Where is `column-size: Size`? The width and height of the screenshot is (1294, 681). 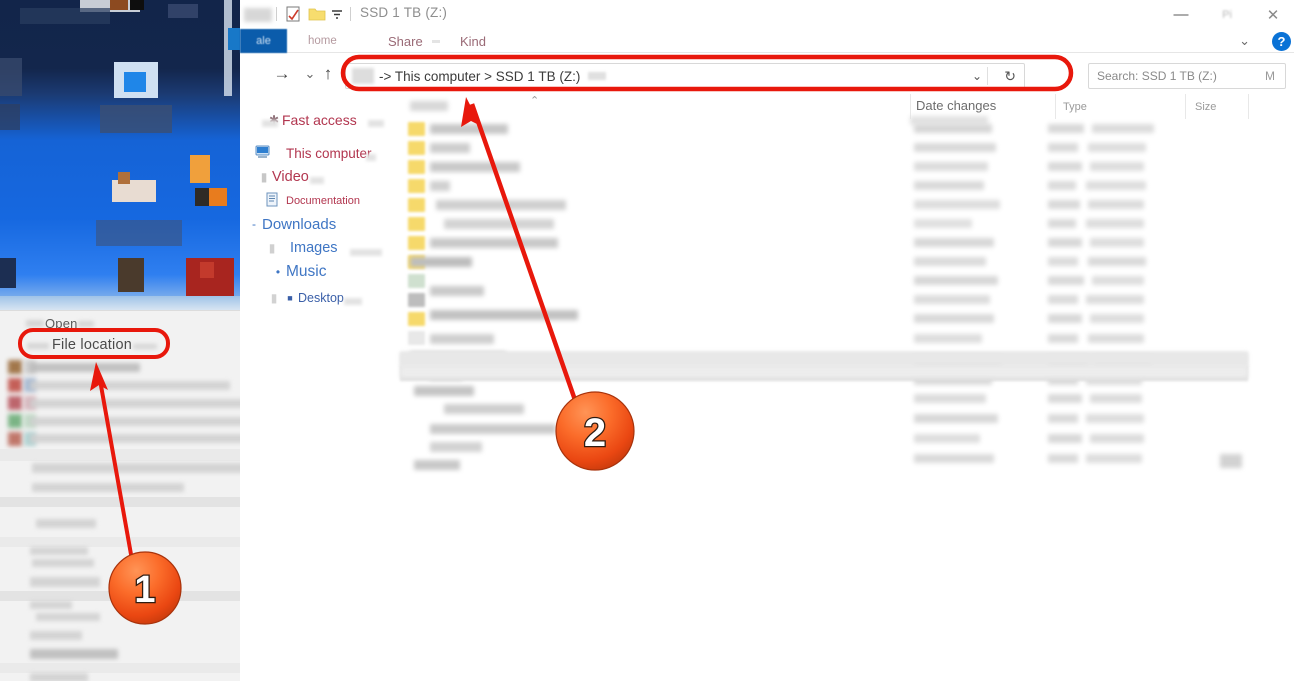 column-size: Size is located at coordinates (1205, 107).